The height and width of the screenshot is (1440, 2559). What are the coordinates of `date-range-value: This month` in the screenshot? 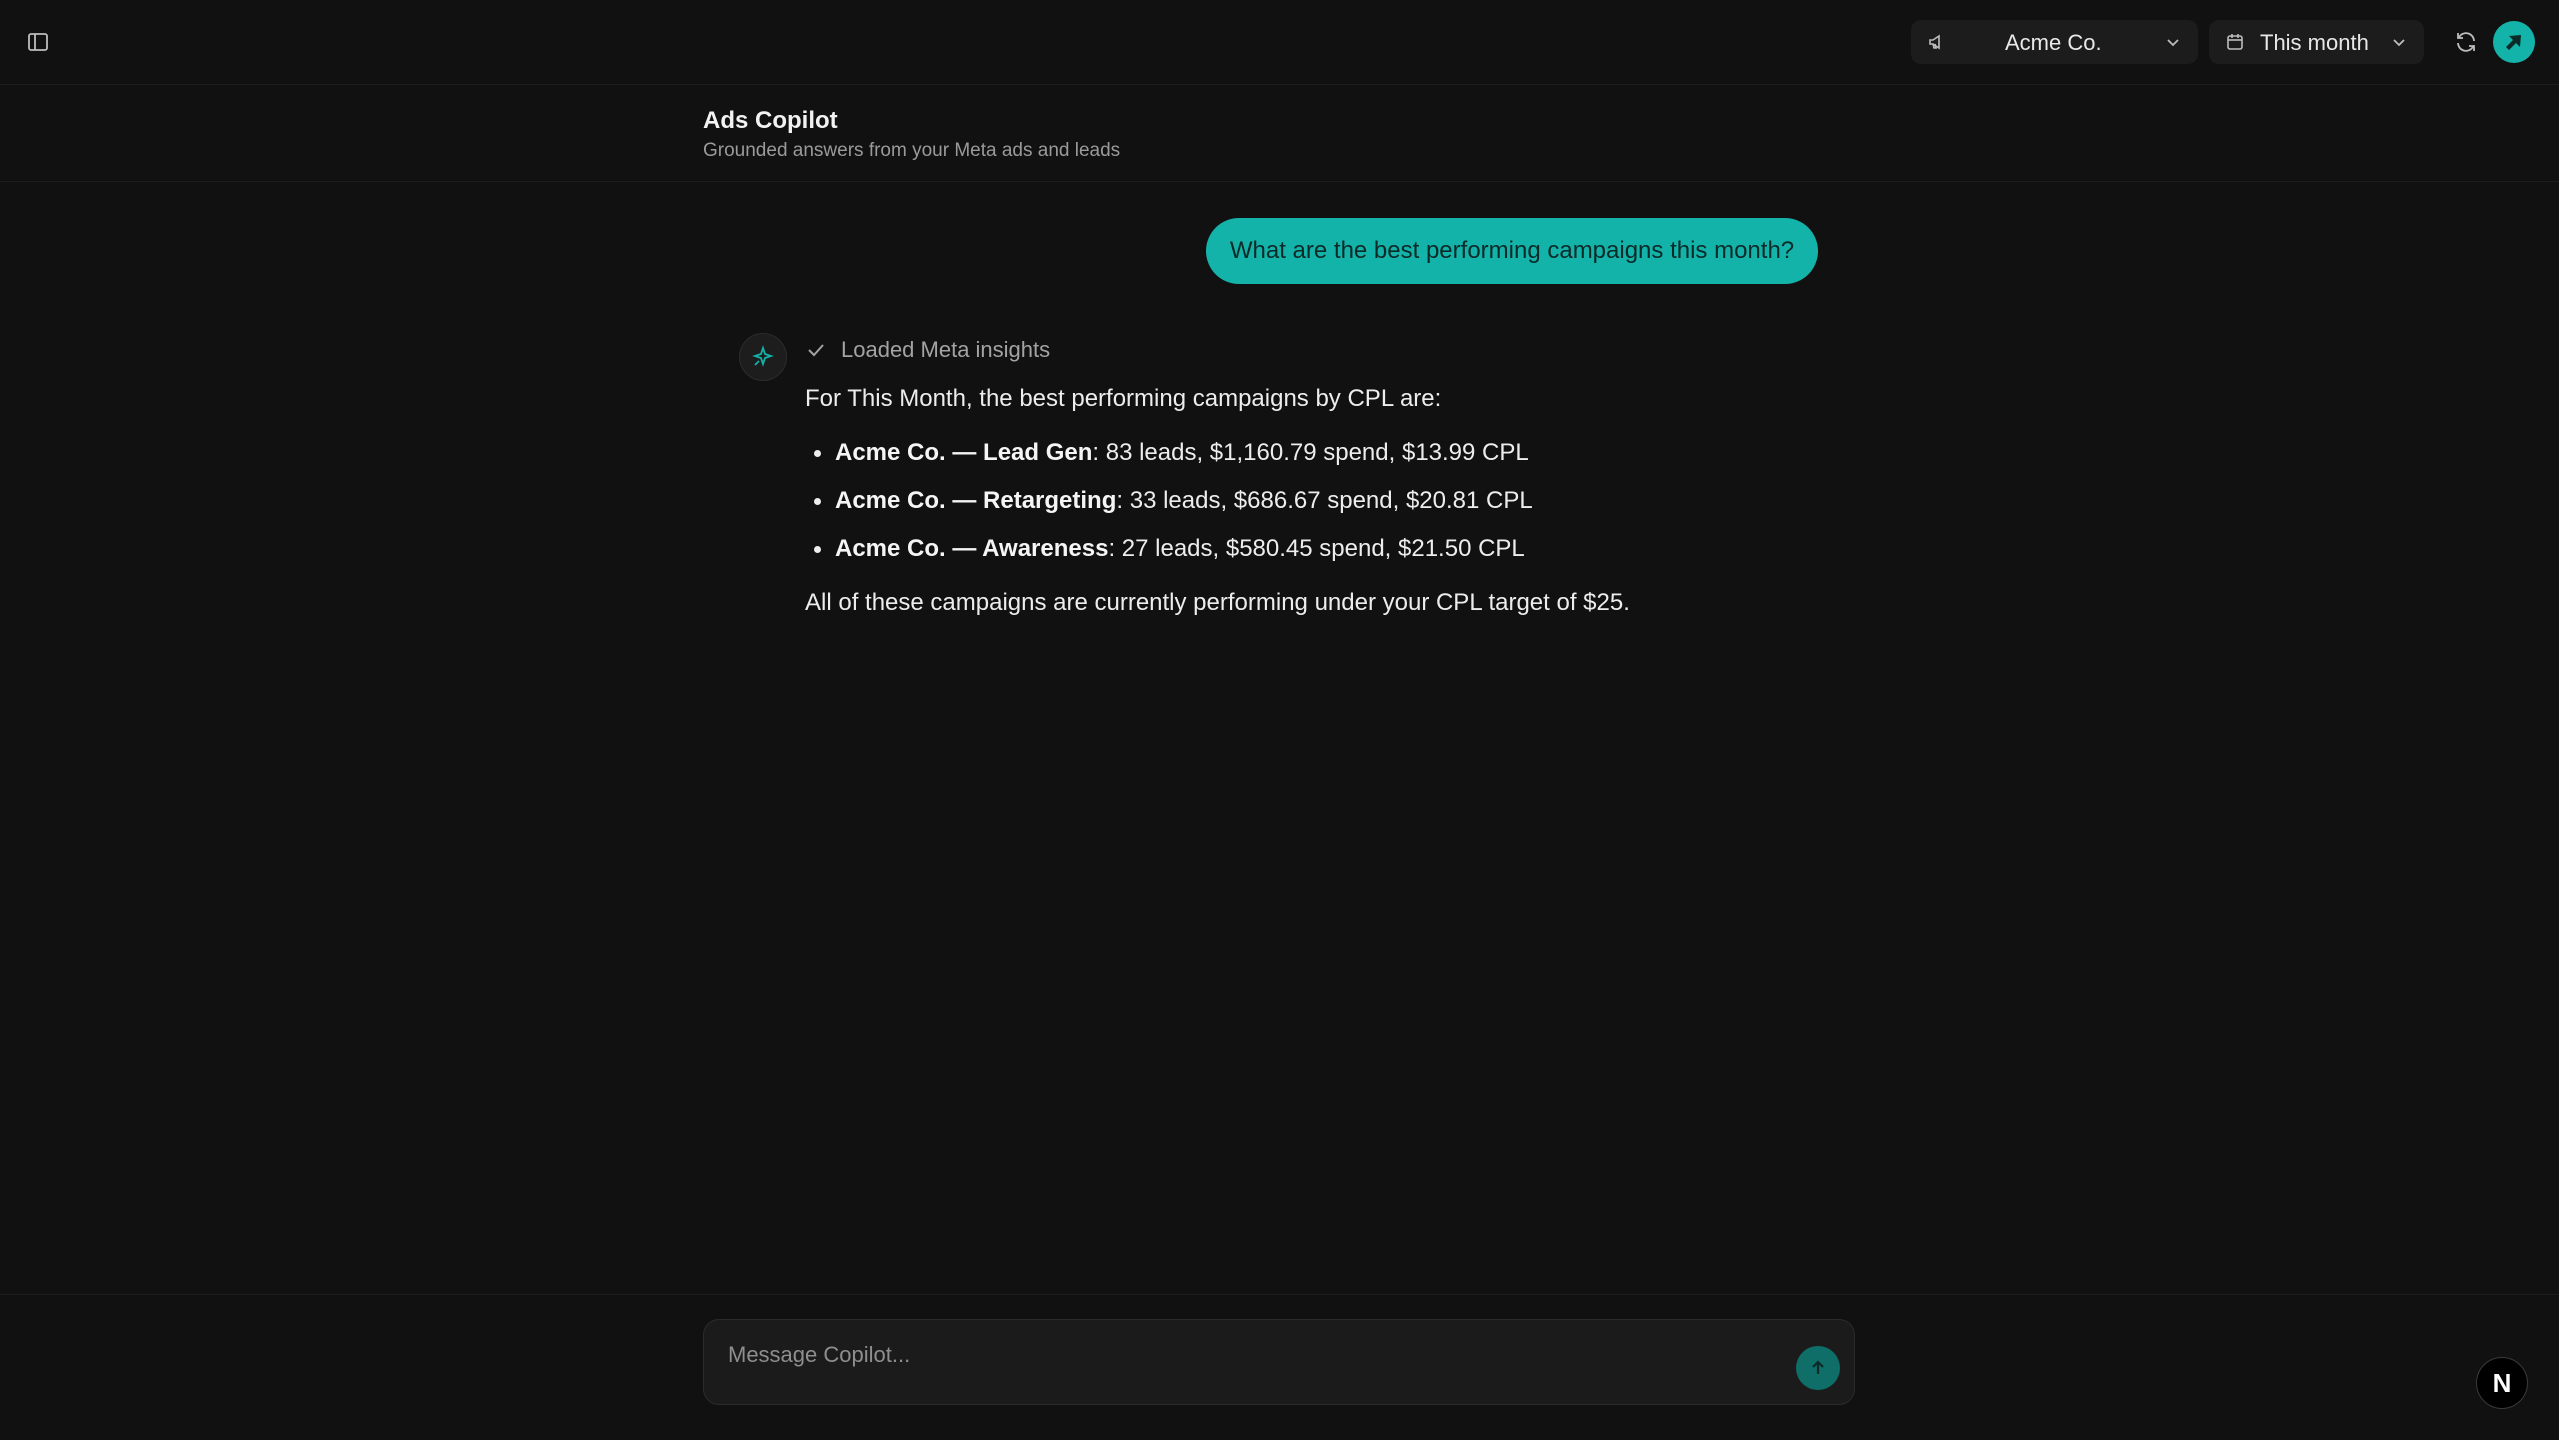 It's located at (2314, 42).